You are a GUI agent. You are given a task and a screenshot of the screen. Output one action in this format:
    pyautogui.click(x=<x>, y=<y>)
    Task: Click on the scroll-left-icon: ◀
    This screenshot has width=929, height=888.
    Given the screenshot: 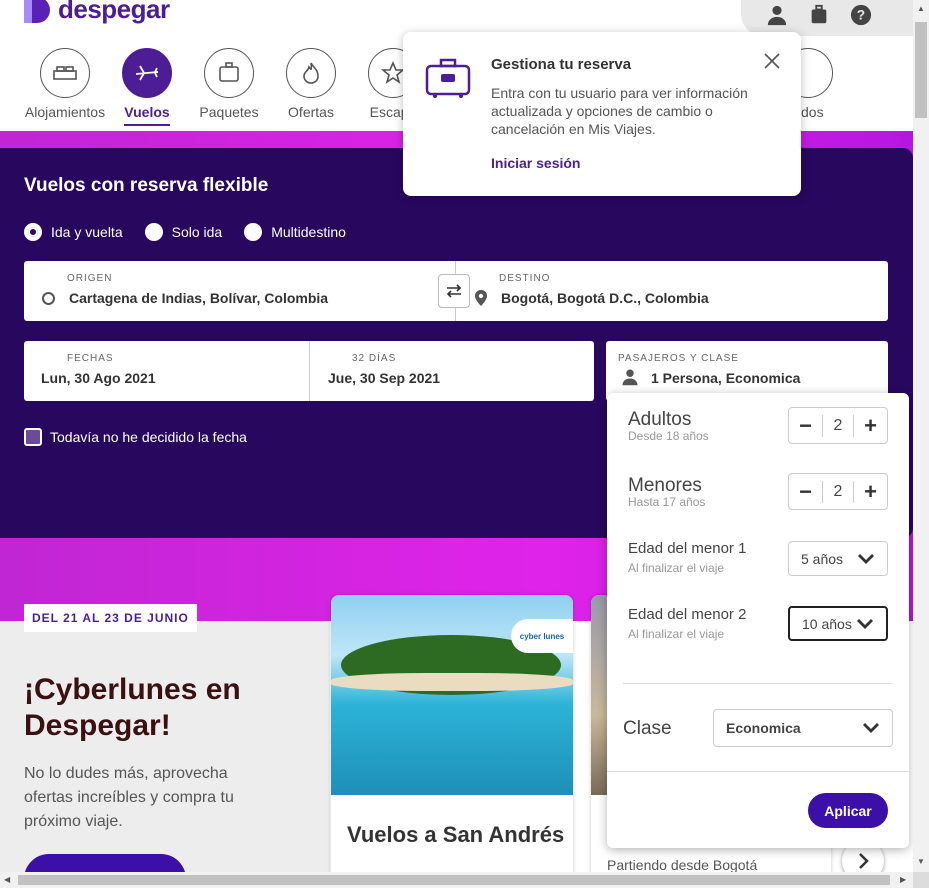 What is the action you would take?
    pyautogui.click(x=7, y=879)
    